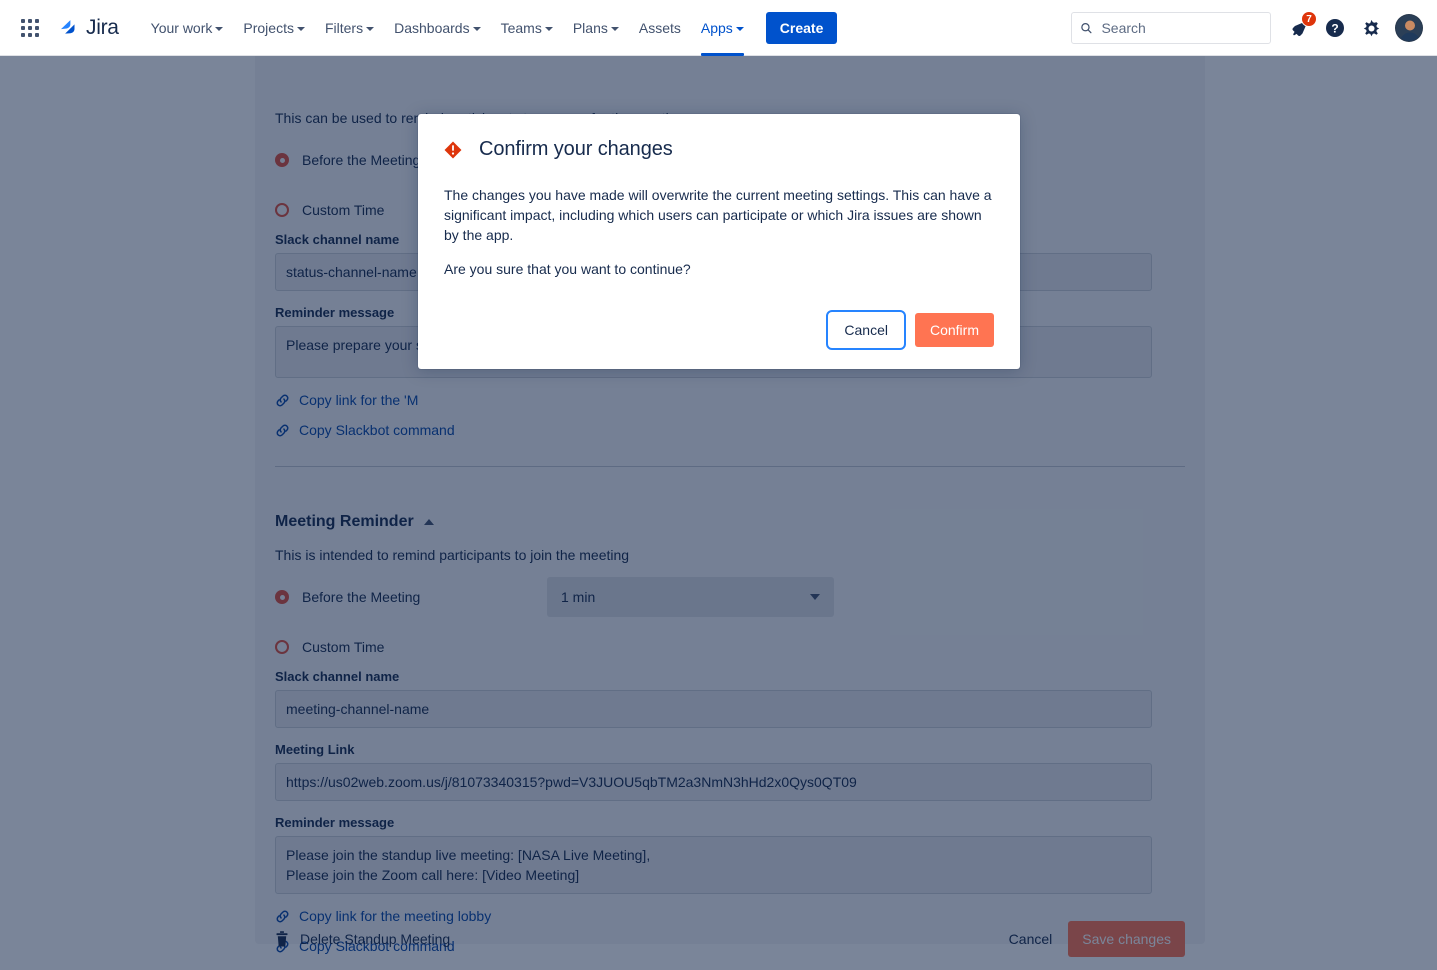 This screenshot has height=970, width=1437. What do you see at coordinates (102, 27) in the screenshot?
I see `jira-logo-text: Jira` at bounding box center [102, 27].